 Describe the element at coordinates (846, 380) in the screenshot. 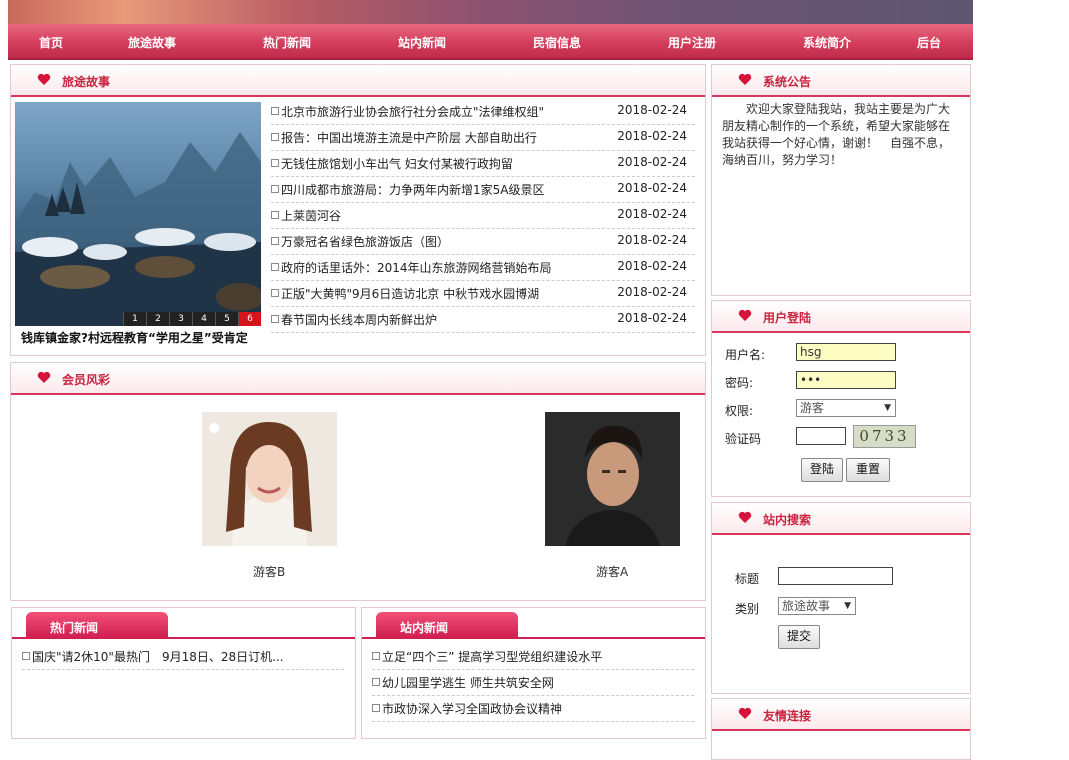

I see `password-input: •••` at that location.